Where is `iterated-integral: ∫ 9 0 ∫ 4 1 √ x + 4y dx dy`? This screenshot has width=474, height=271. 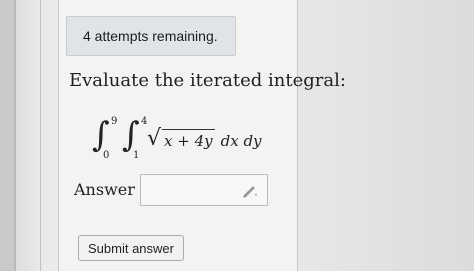 iterated-integral: ∫ 9 0 ∫ 4 1 √ x + 4y dx dy is located at coordinates (202, 140).